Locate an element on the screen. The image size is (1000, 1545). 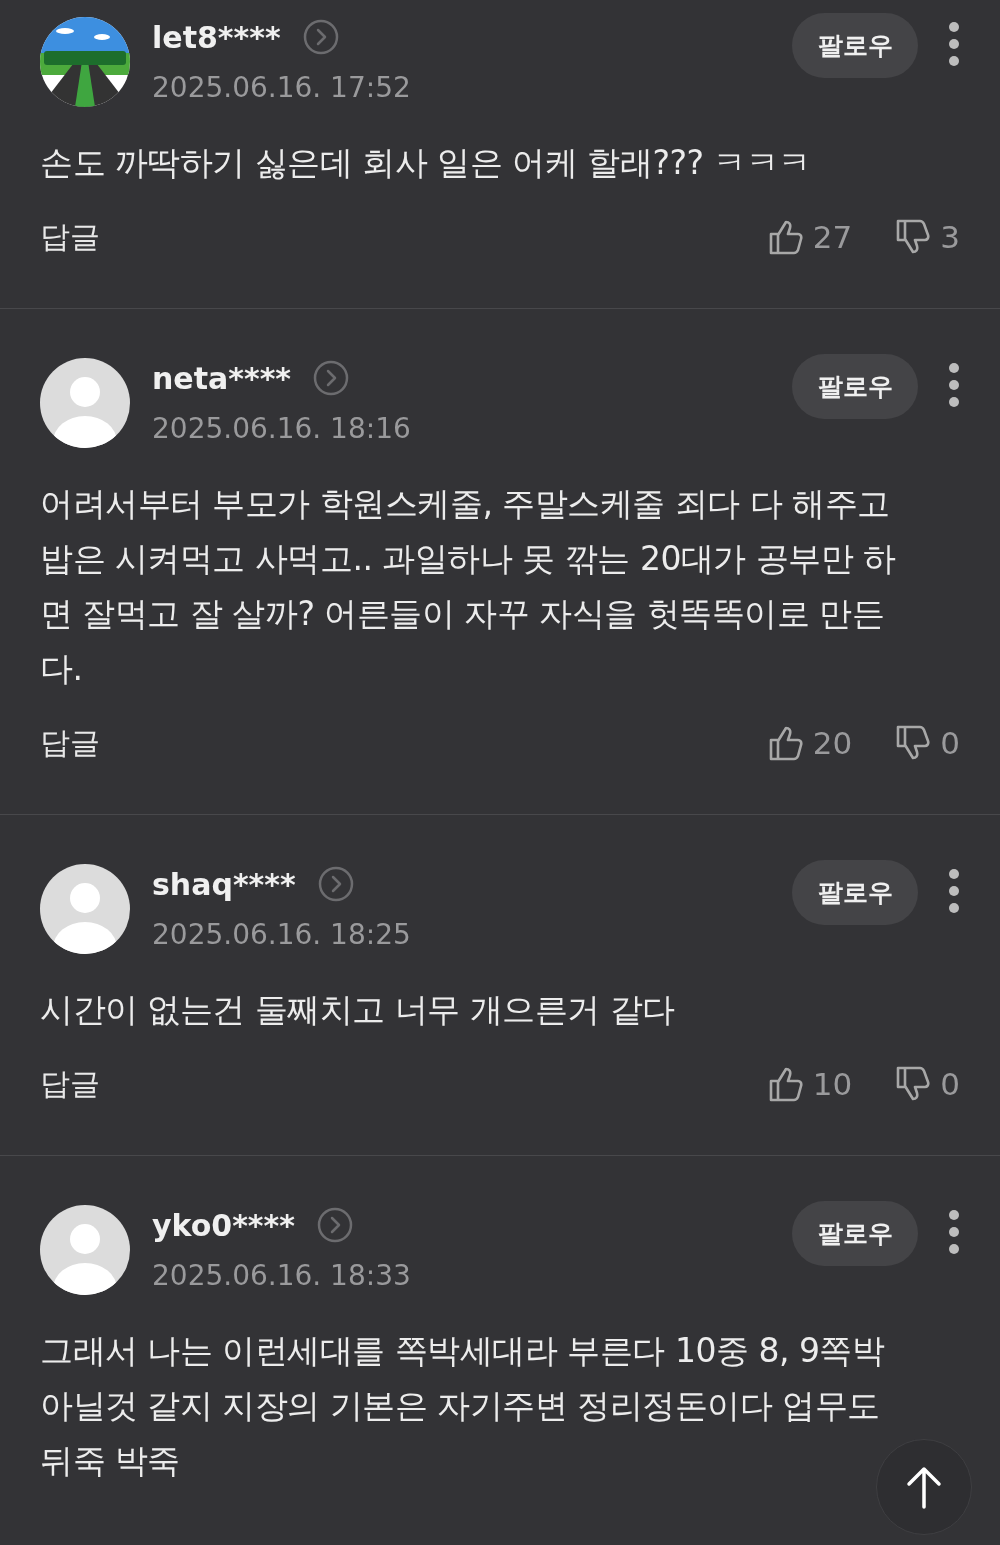
username: yko0**** is located at coordinates (223, 1225).